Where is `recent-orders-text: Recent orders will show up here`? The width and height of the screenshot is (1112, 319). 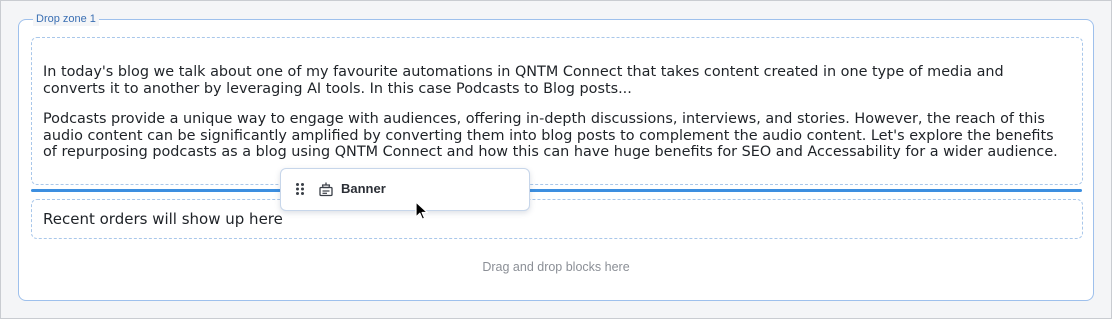 recent-orders-text: Recent orders will show up here is located at coordinates (163, 219).